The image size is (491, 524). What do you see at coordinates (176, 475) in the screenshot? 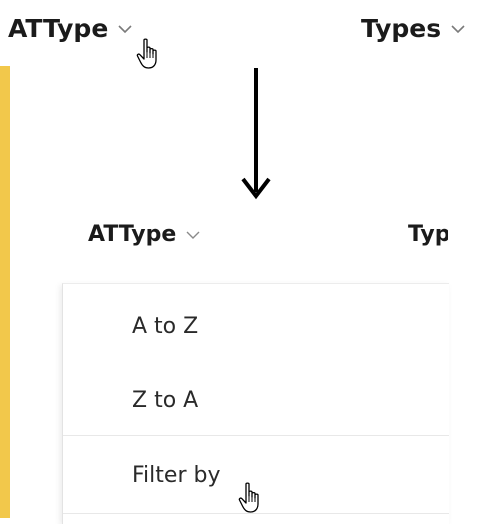
I see `menu-item-label: Filter by` at bounding box center [176, 475].